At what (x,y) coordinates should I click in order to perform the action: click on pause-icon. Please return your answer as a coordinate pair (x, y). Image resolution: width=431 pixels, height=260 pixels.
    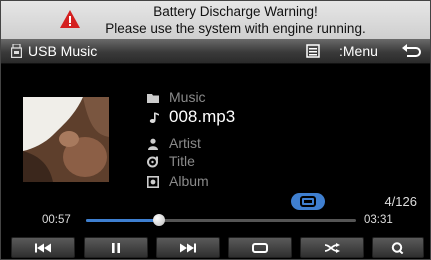
    Looking at the image, I should click on (116, 247).